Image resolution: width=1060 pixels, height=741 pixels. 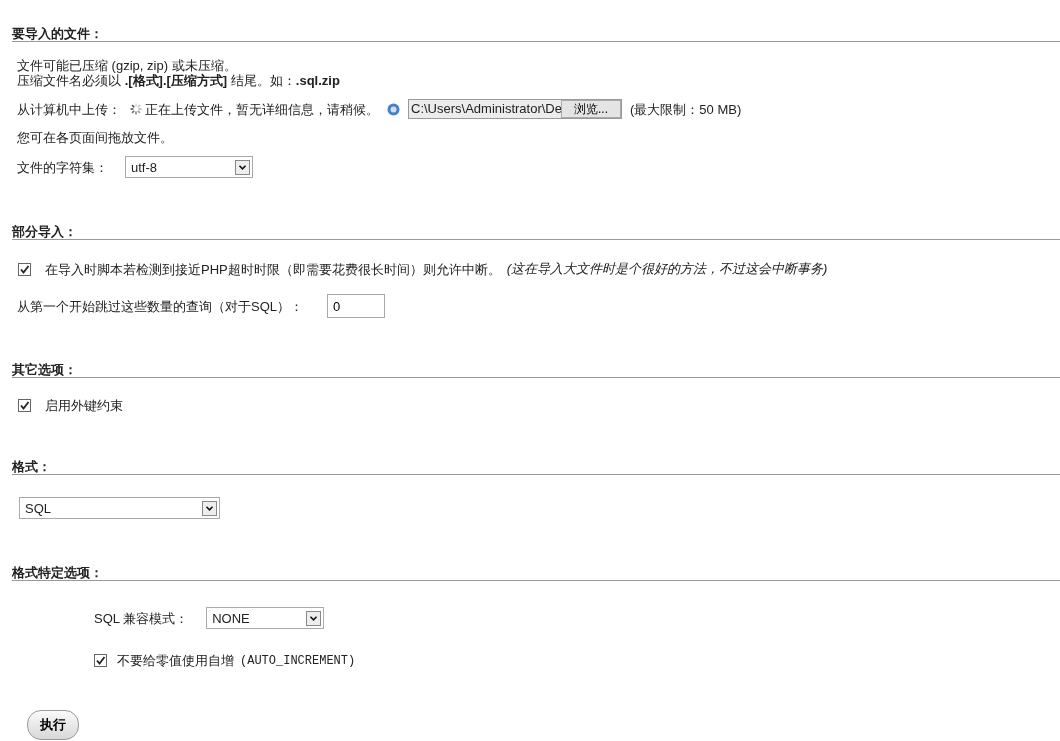 I want to click on drag-hint: 您可在各页面间拖放文件。, so click(x=95, y=137).